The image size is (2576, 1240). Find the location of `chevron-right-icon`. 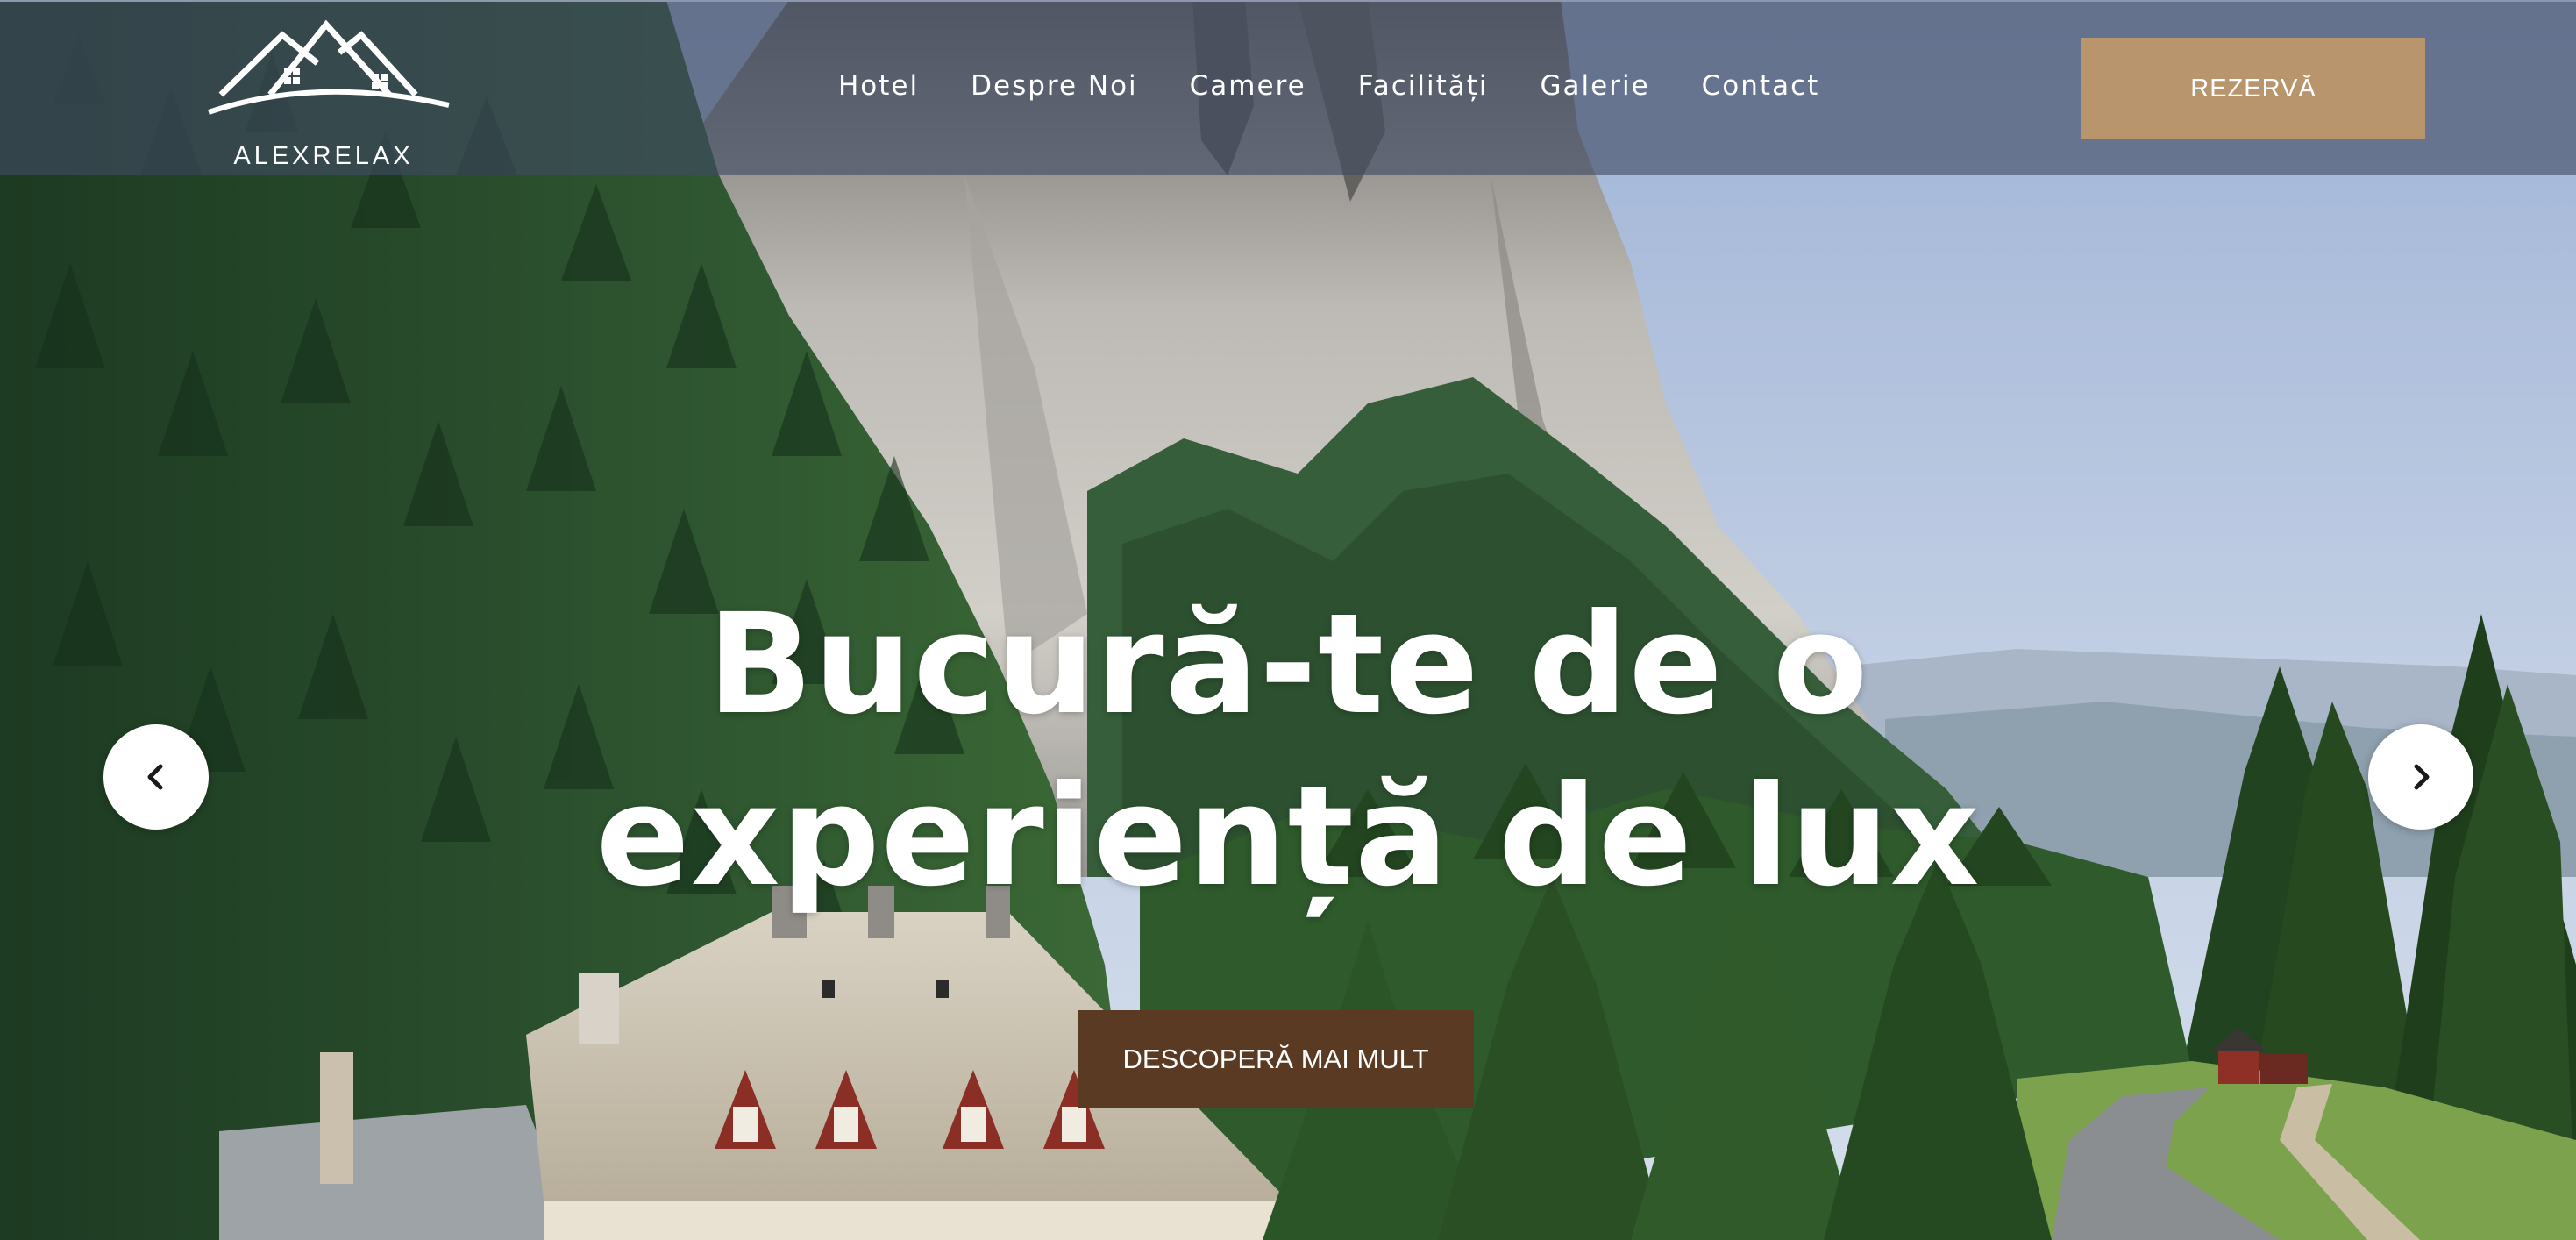

chevron-right-icon is located at coordinates (2422, 777).